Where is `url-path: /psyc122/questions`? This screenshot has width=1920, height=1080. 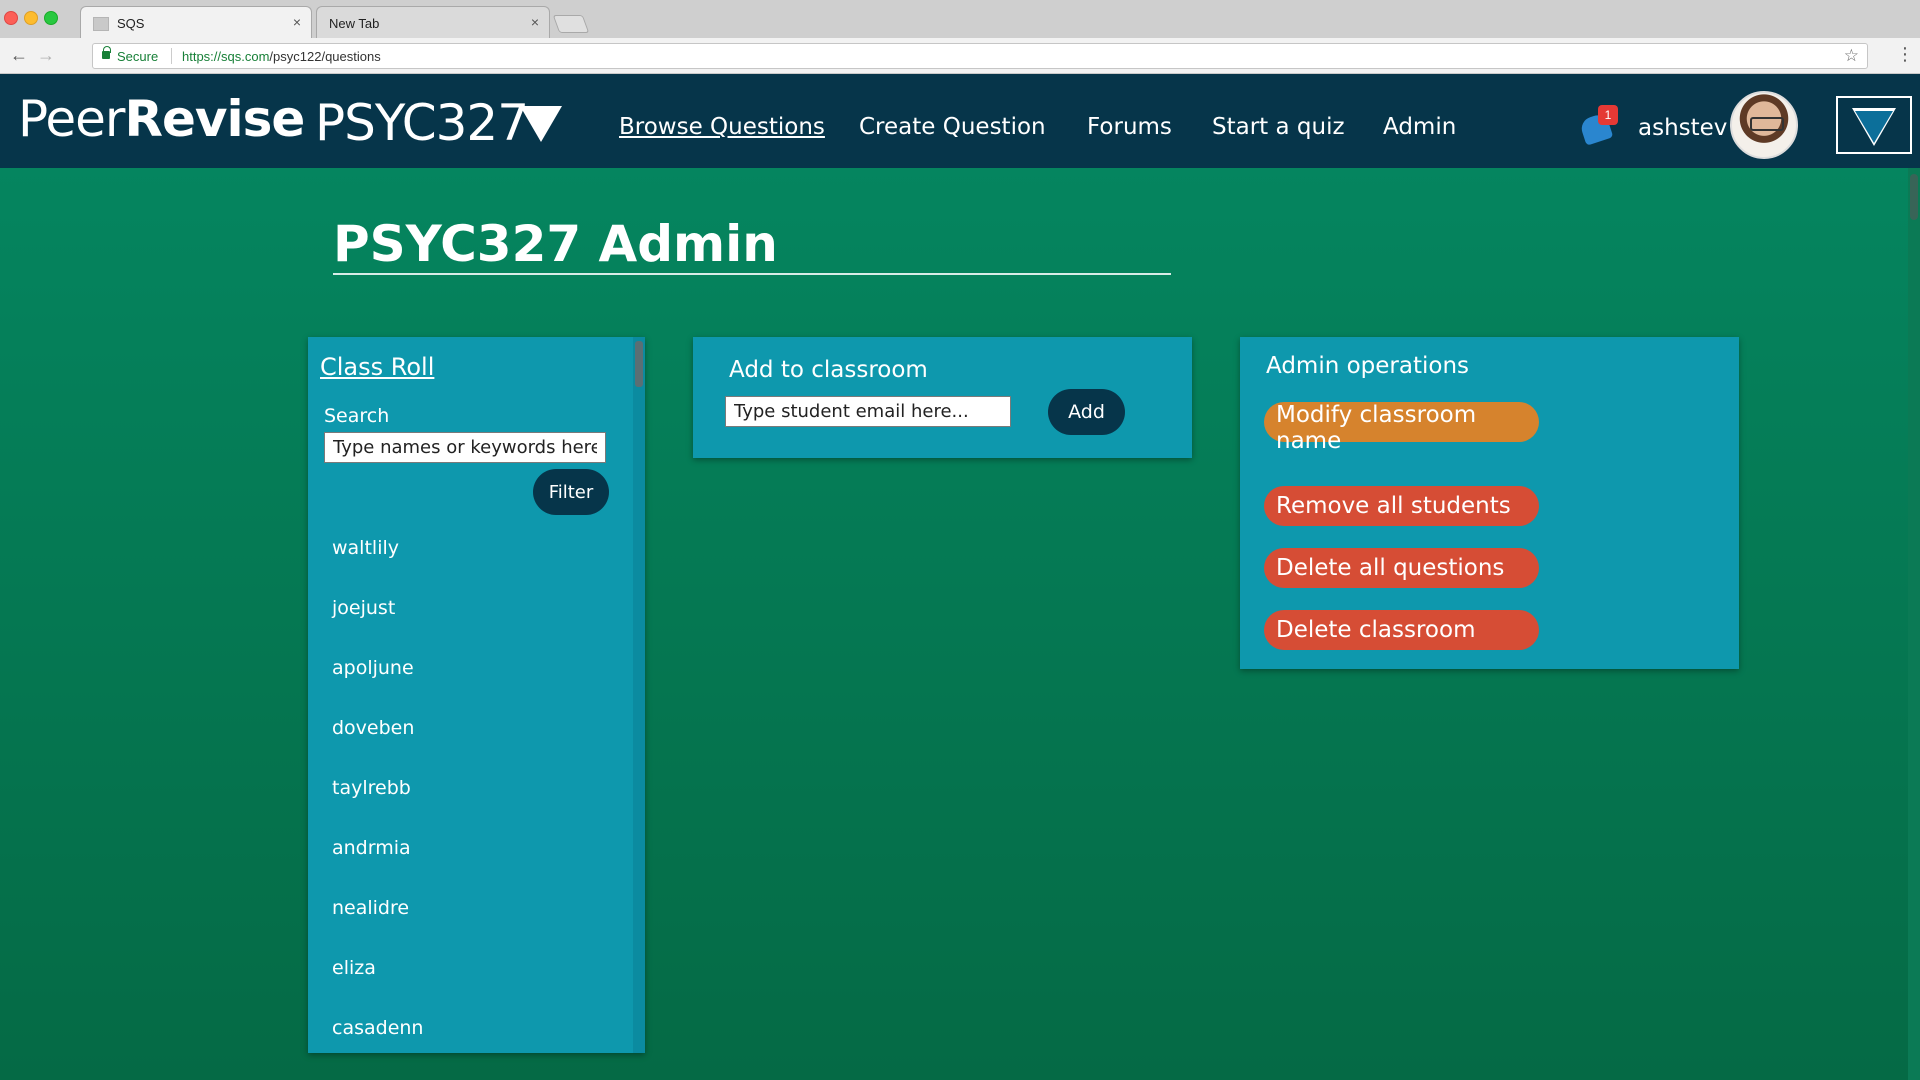
url-path: /psyc122/questions is located at coordinates (325, 56).